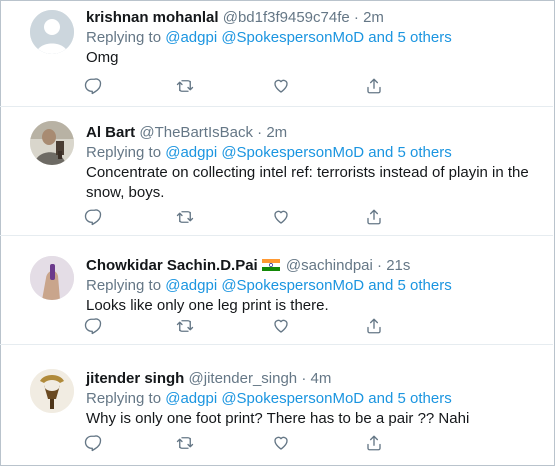 The width and height of the screenshot is (555, 466). What do you see at coordinates (196, 132) in the screenshot?
I see `author-handle: @TheBartIsBack` at bounding box center [196, 132].